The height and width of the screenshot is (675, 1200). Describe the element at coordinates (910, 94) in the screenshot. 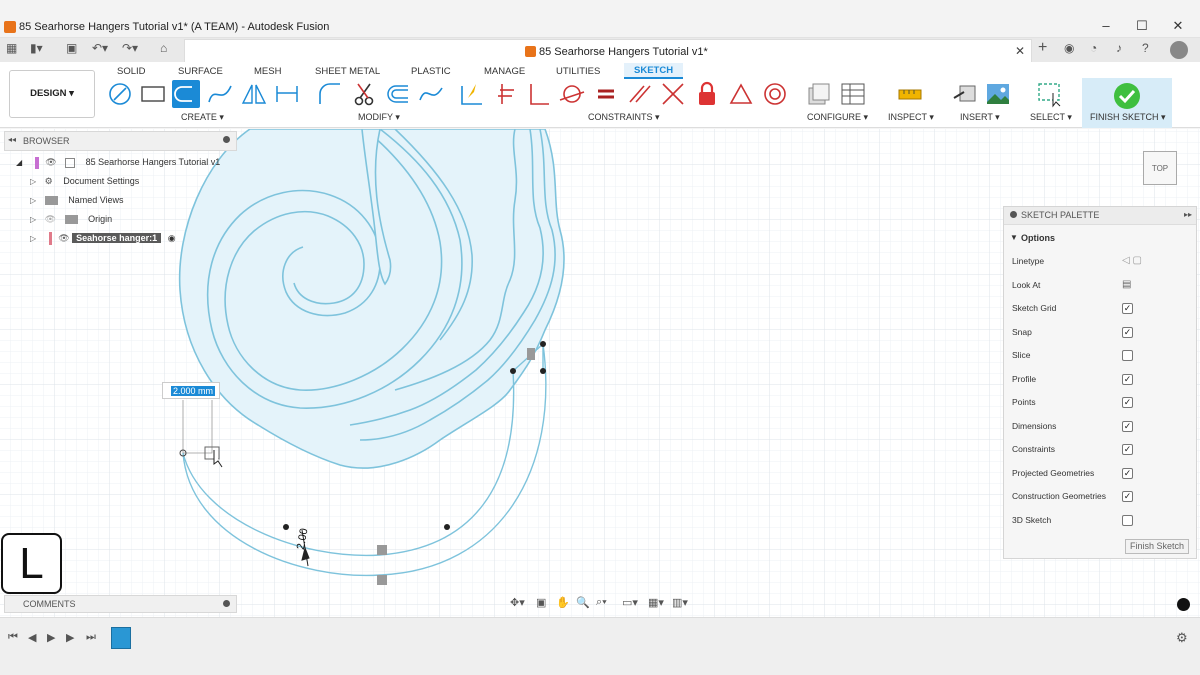

I see `measure-tool-icon` at that location.